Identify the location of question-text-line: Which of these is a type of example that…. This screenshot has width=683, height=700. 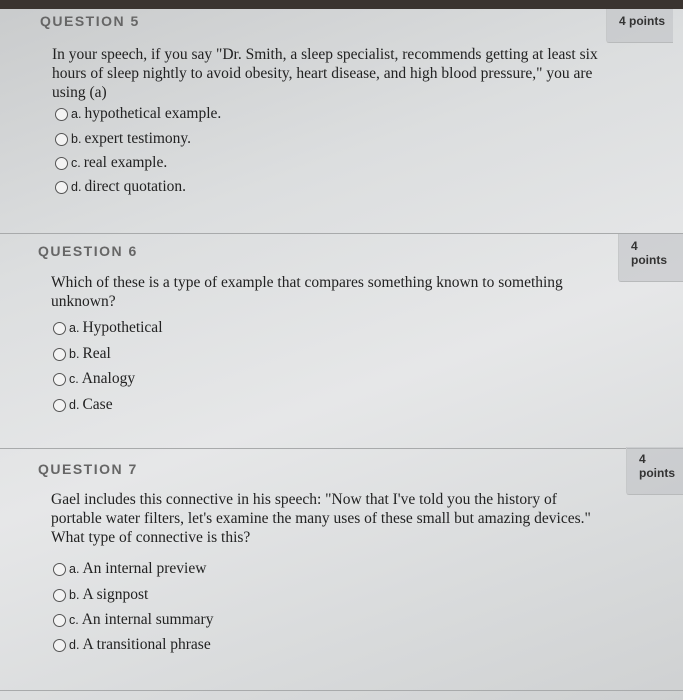
(307, 282).